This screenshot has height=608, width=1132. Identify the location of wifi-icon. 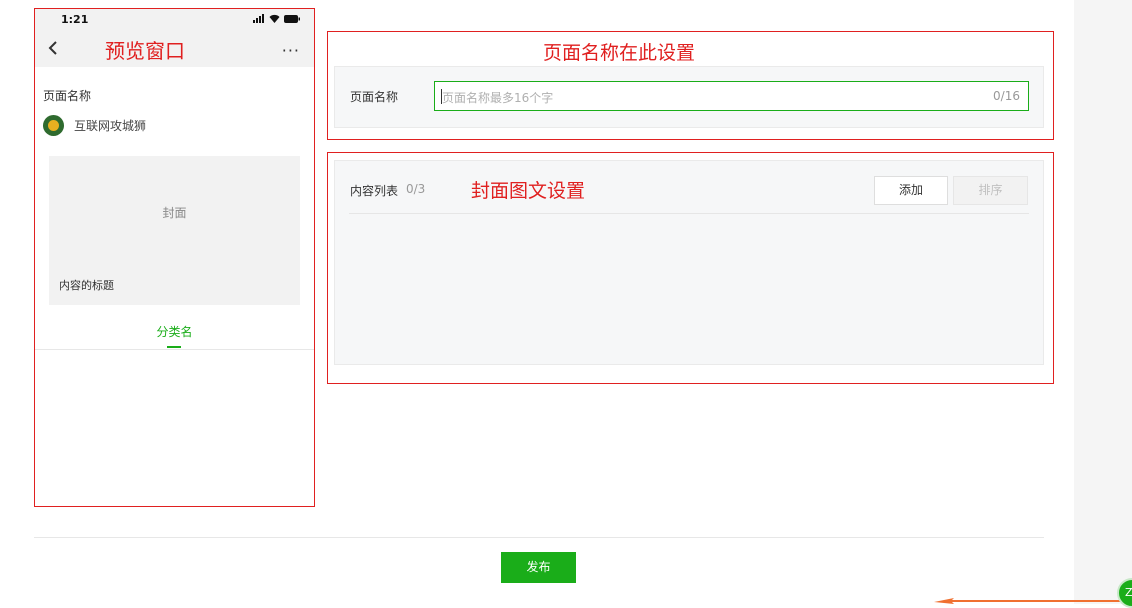
(274, 18).